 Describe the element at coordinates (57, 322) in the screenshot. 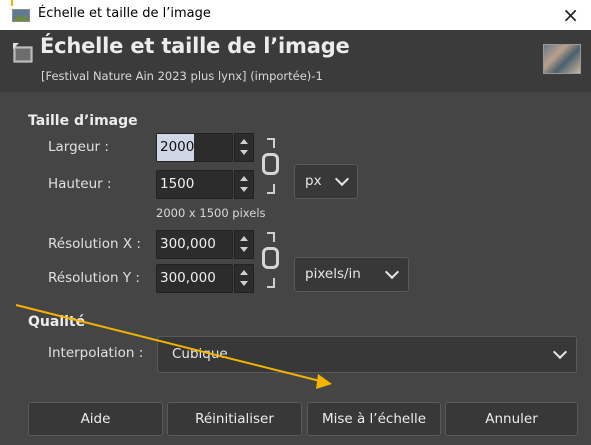

I see `quality-section-label: Qualité` at that location.